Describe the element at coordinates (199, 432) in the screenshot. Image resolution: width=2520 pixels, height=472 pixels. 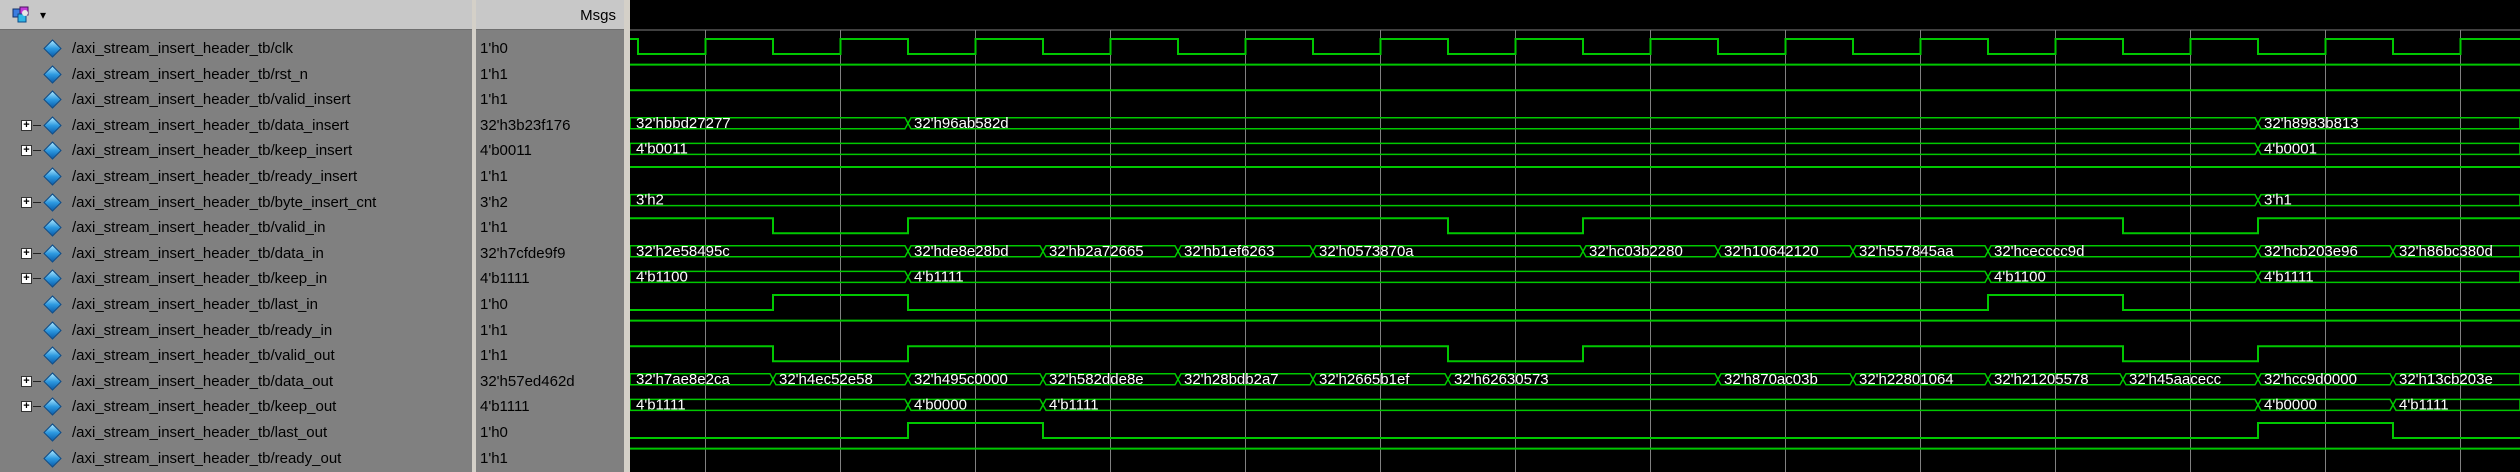
I see `signal-name: /axi_stream_insert_header_tb/last_out` at that location.